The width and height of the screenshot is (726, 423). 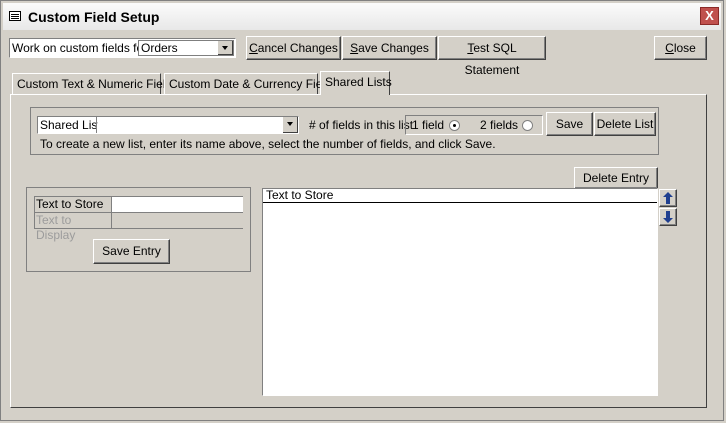 What do you see at coordinates (492, 56) in the screenshot?
I see `test-sql-button: Test SQL Statement` at bounding box center [492, 56].